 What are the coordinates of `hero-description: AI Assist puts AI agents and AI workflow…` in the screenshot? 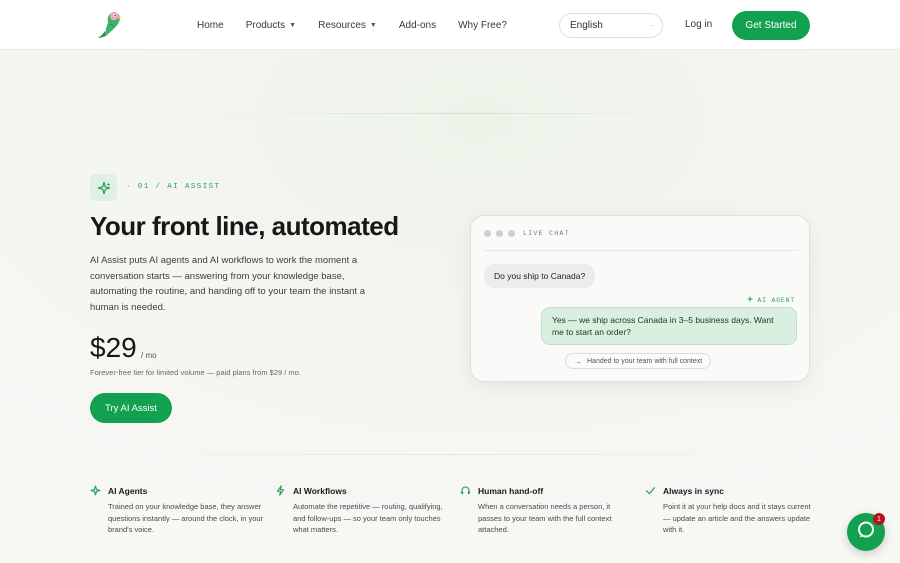 It's located at (227, 284).